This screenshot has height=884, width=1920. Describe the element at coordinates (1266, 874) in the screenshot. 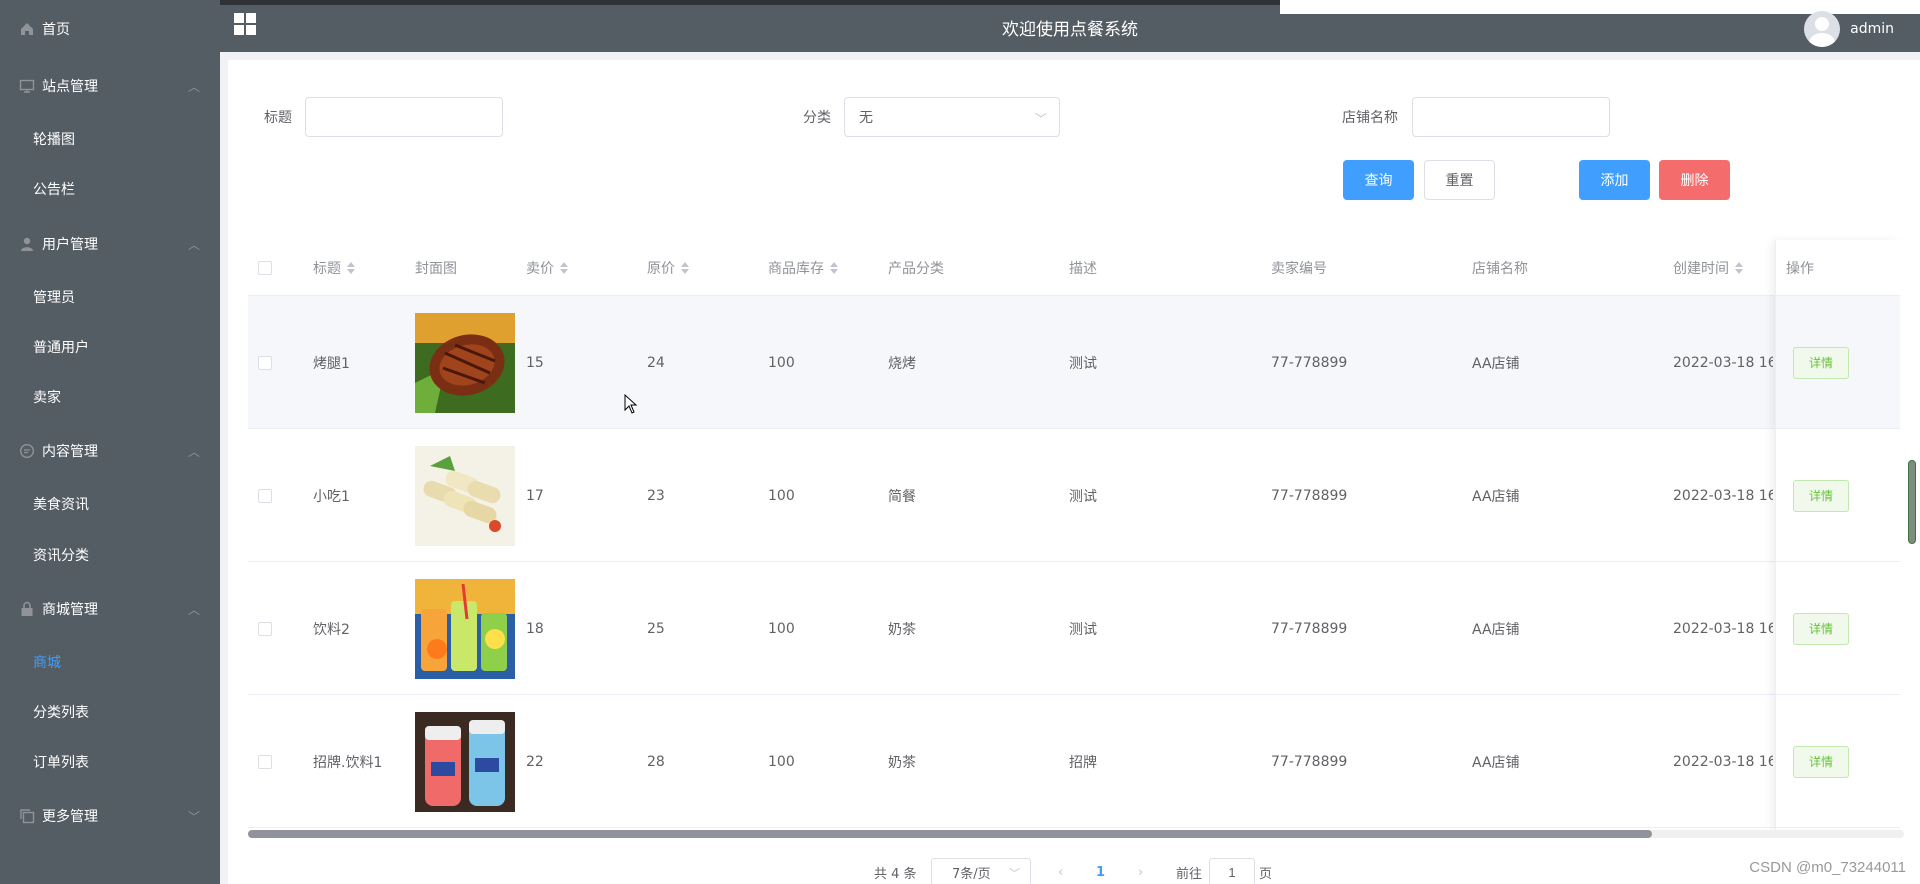

I see `goto-suffix: 页` at that location.